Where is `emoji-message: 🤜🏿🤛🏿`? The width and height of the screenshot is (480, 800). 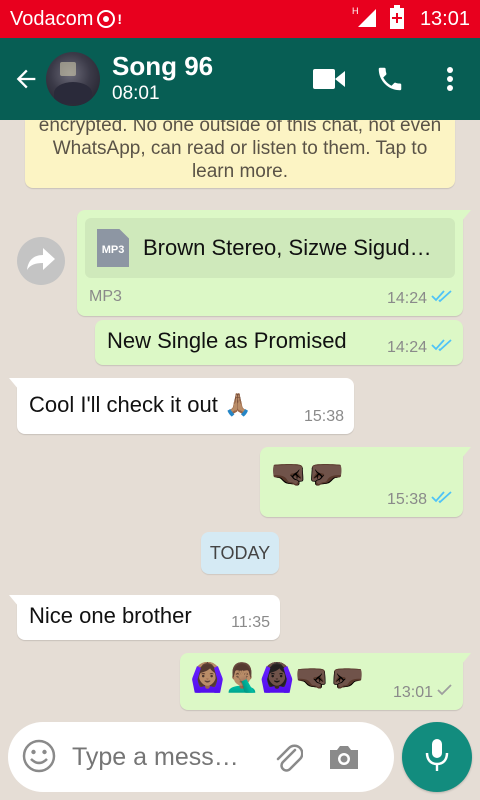 emoji-message: 🤜🏿🤛🏿 is located at coordinates (307, 474).